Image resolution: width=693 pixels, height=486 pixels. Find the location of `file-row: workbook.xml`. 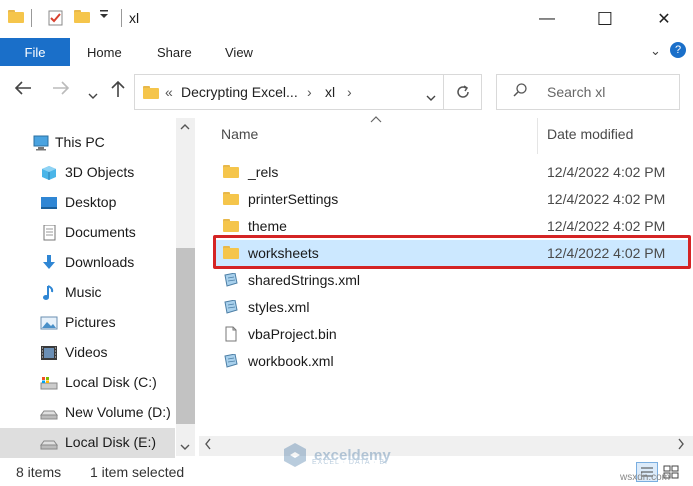

file-row: workbook.xml is located at coordinates (452, 361).